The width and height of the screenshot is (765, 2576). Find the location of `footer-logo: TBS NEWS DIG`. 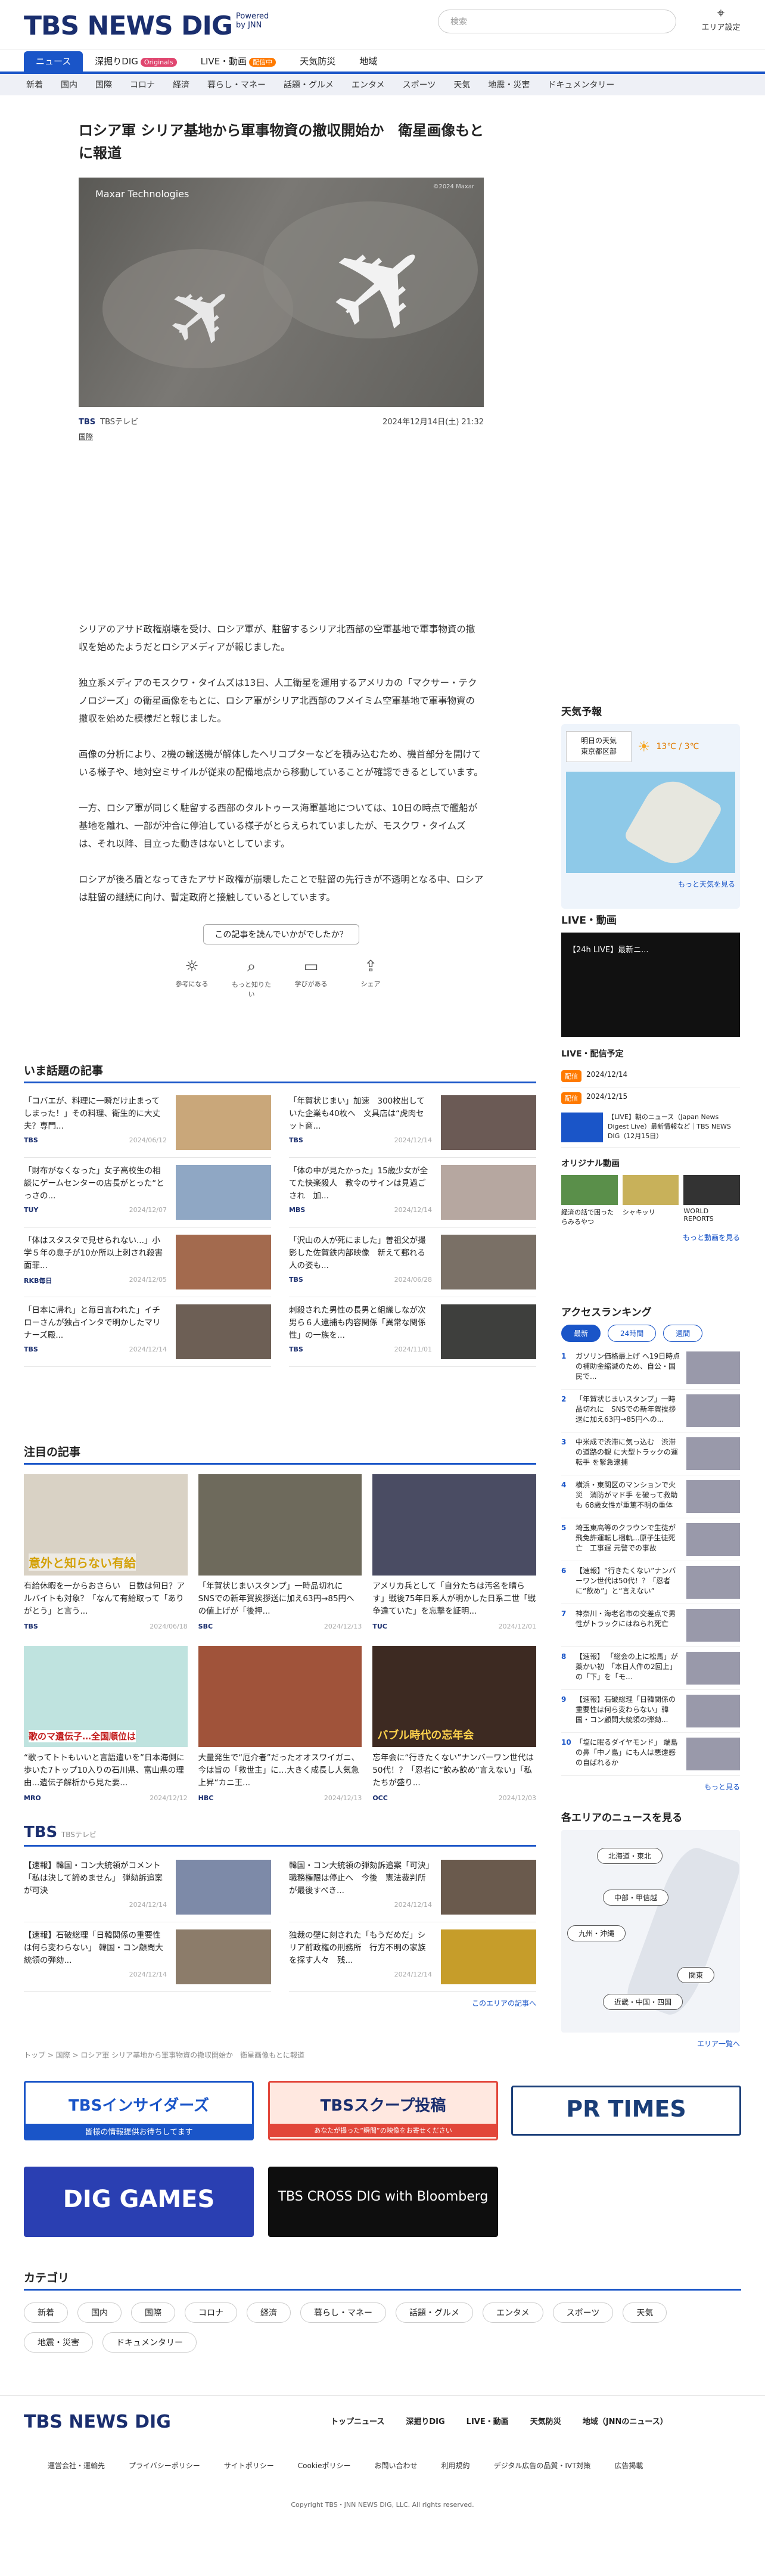

footer-logo: TBS NEWS DIG is located at coordinates (98, 2422).